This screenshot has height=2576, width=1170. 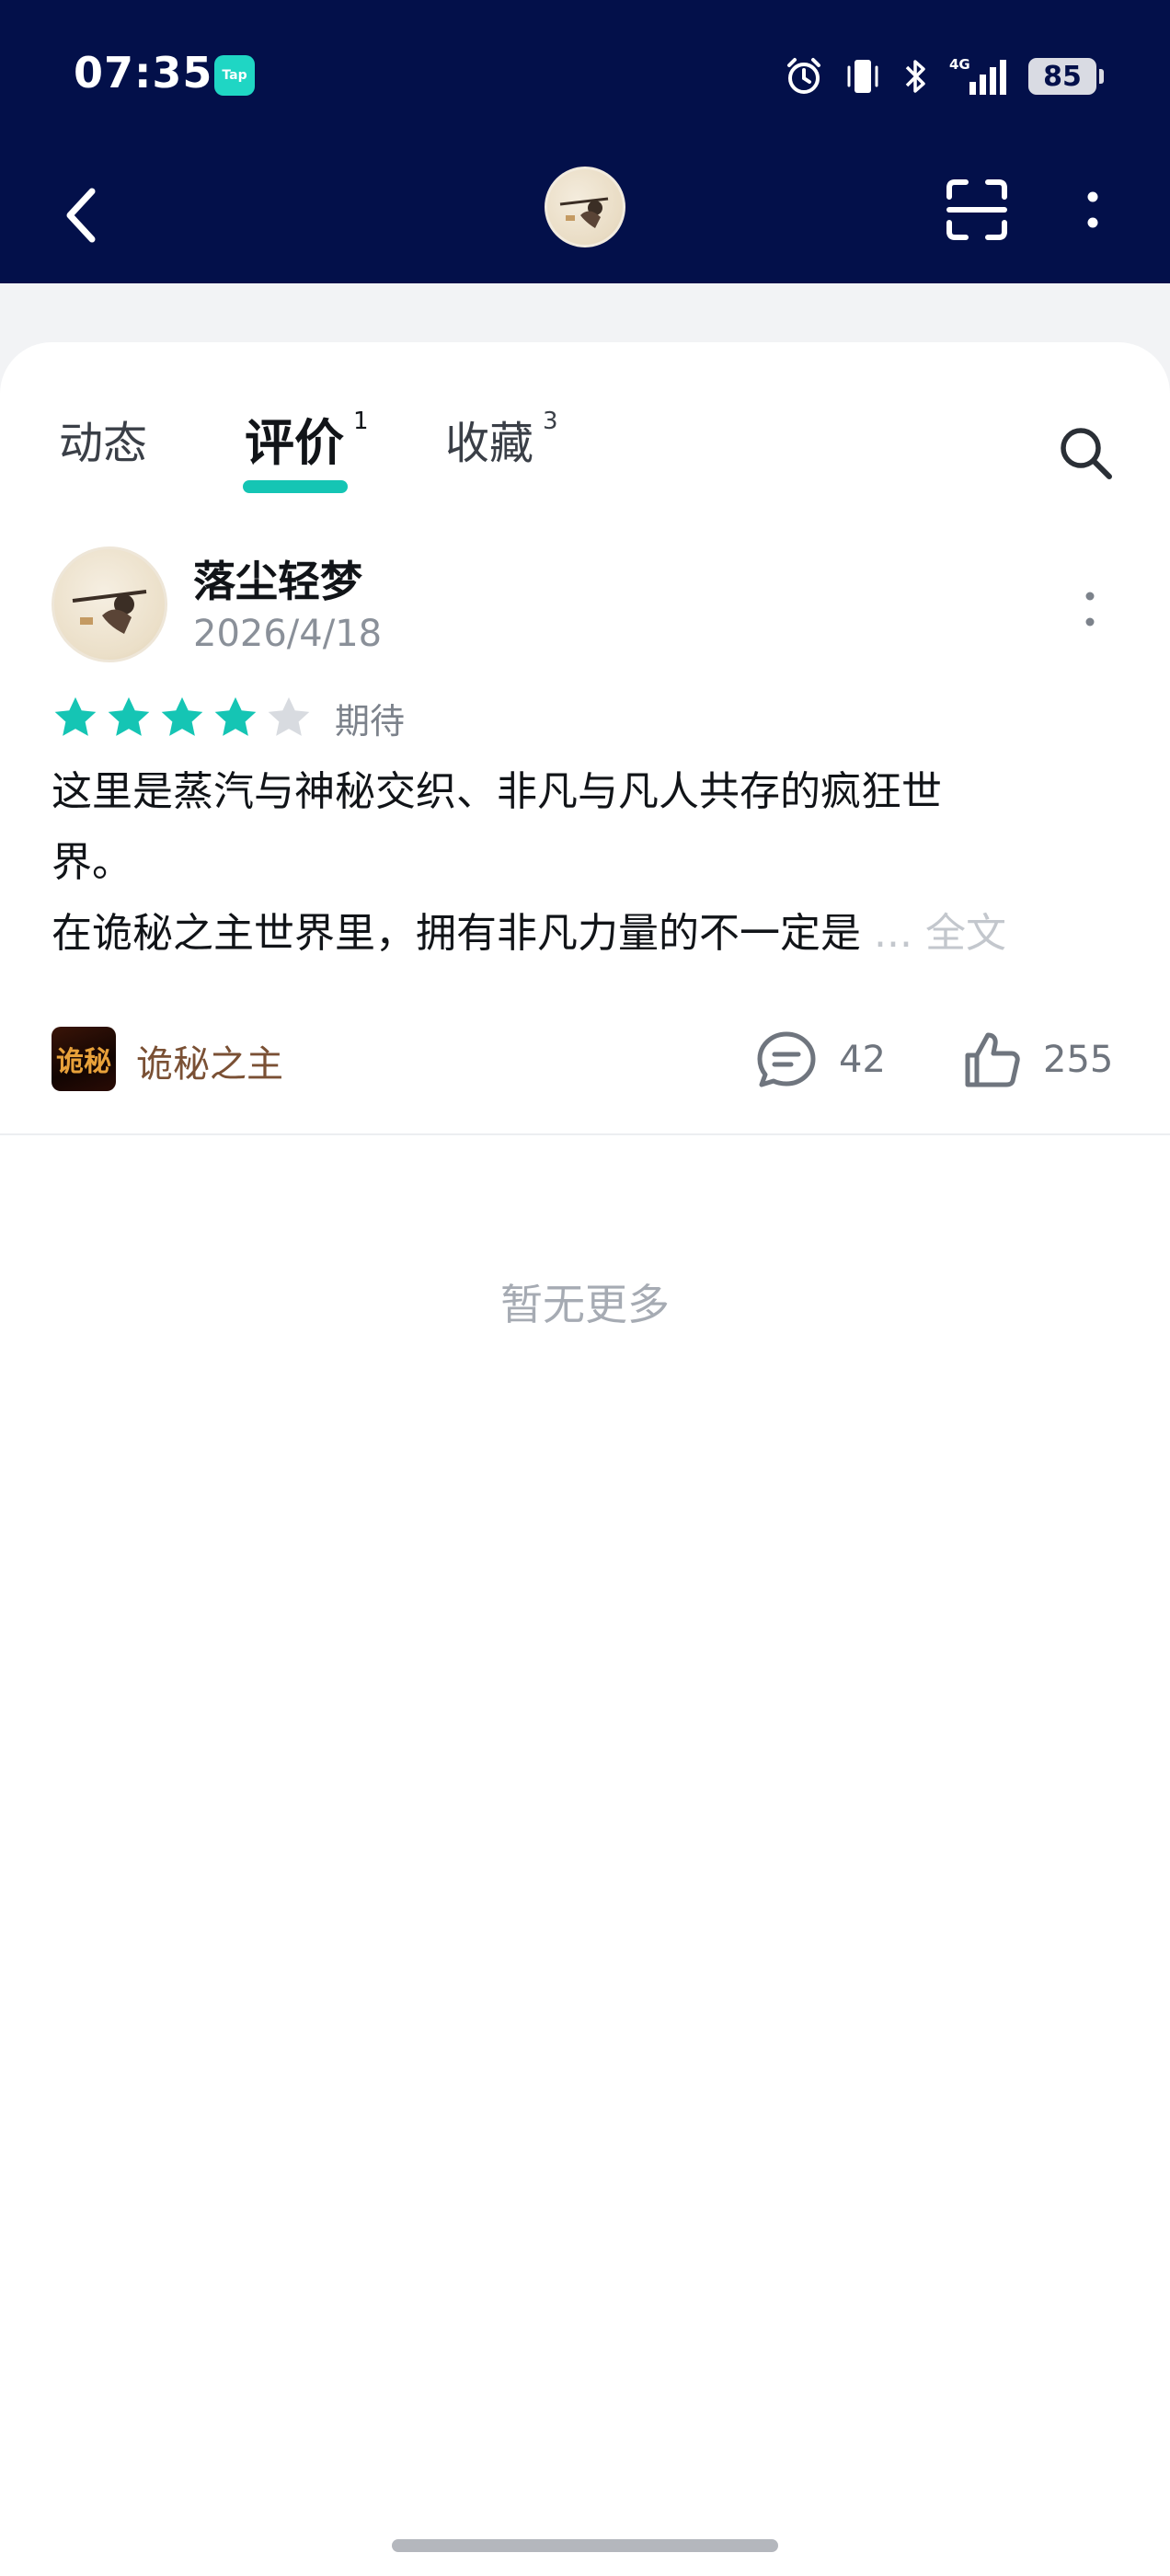 I want to click on comment-count: 42, so click(x=862, y=1060).